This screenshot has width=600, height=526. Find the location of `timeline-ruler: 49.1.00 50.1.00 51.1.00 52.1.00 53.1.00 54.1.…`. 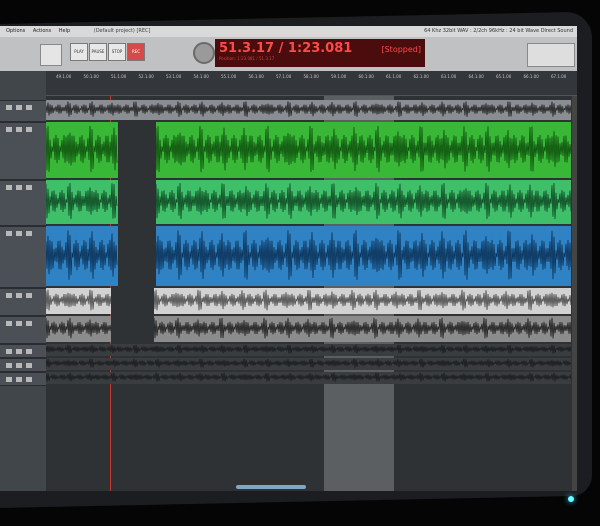

timeline-ruler: 49.1.00 50.1.00 51.1.00 52.1.00 53.1.00 54.1.… is located at coordinates (311, 83).